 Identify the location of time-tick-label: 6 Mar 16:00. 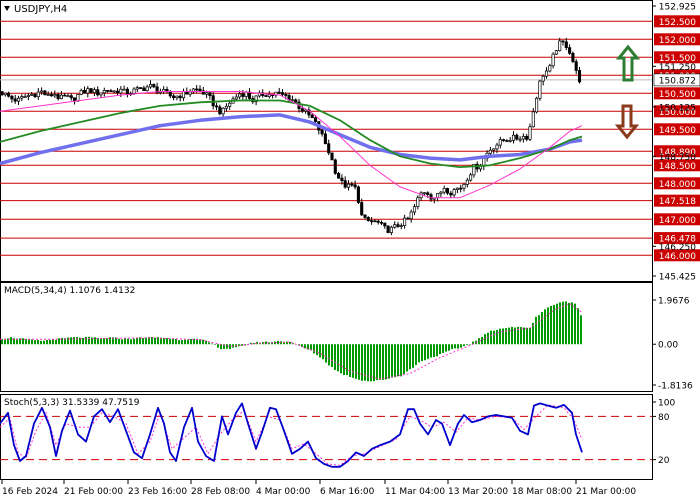
(347, 492).